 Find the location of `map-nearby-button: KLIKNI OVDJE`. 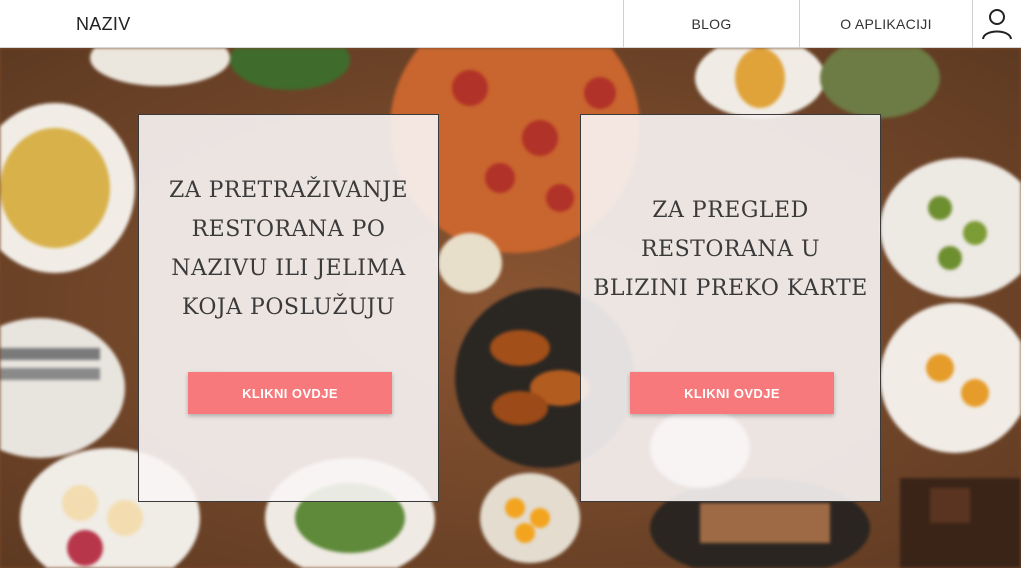

map-nearby-button: KLIKNI OVDJE is located at coordinates (732, 393).